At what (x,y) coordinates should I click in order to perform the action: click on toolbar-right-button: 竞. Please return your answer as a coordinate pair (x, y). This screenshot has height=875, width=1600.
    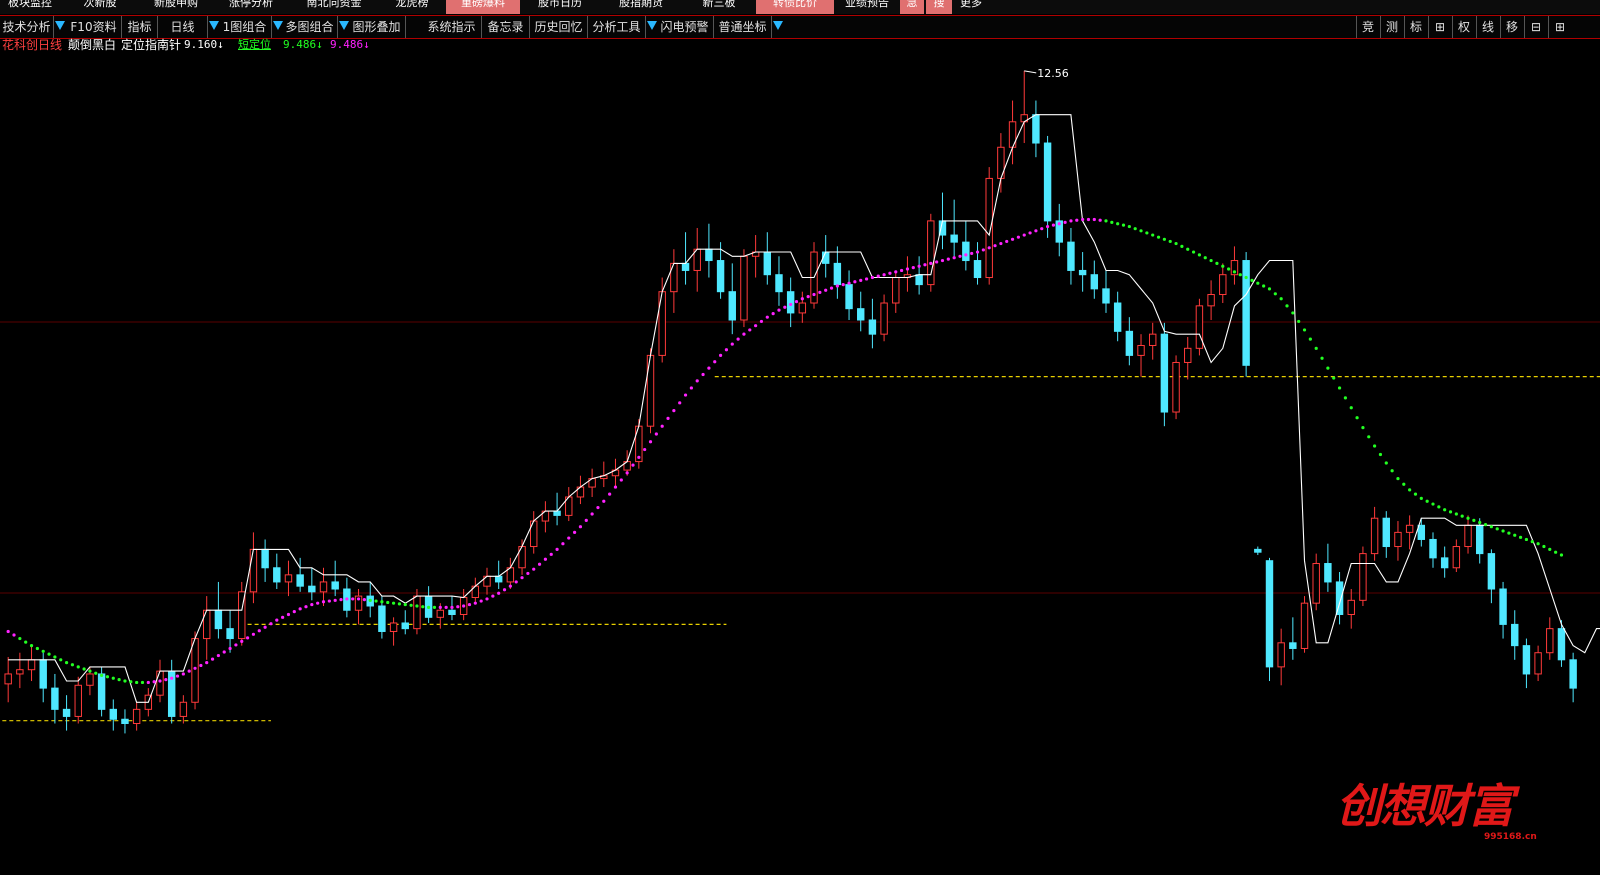
    Looking at the image, I should click on (1367, 27).